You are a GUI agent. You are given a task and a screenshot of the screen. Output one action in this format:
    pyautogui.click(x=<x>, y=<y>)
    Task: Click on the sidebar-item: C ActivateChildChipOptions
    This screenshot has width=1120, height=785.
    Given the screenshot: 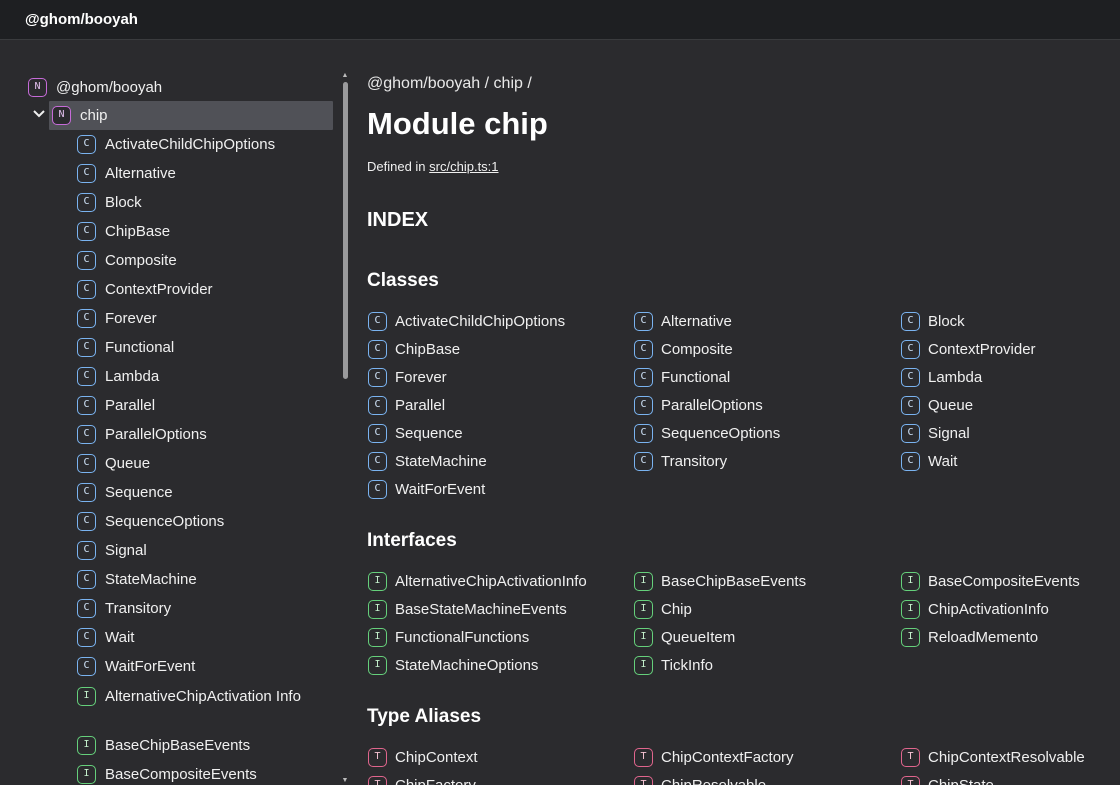 What is the action you would take?
    pyautogui.click(x=202, y=144)
    